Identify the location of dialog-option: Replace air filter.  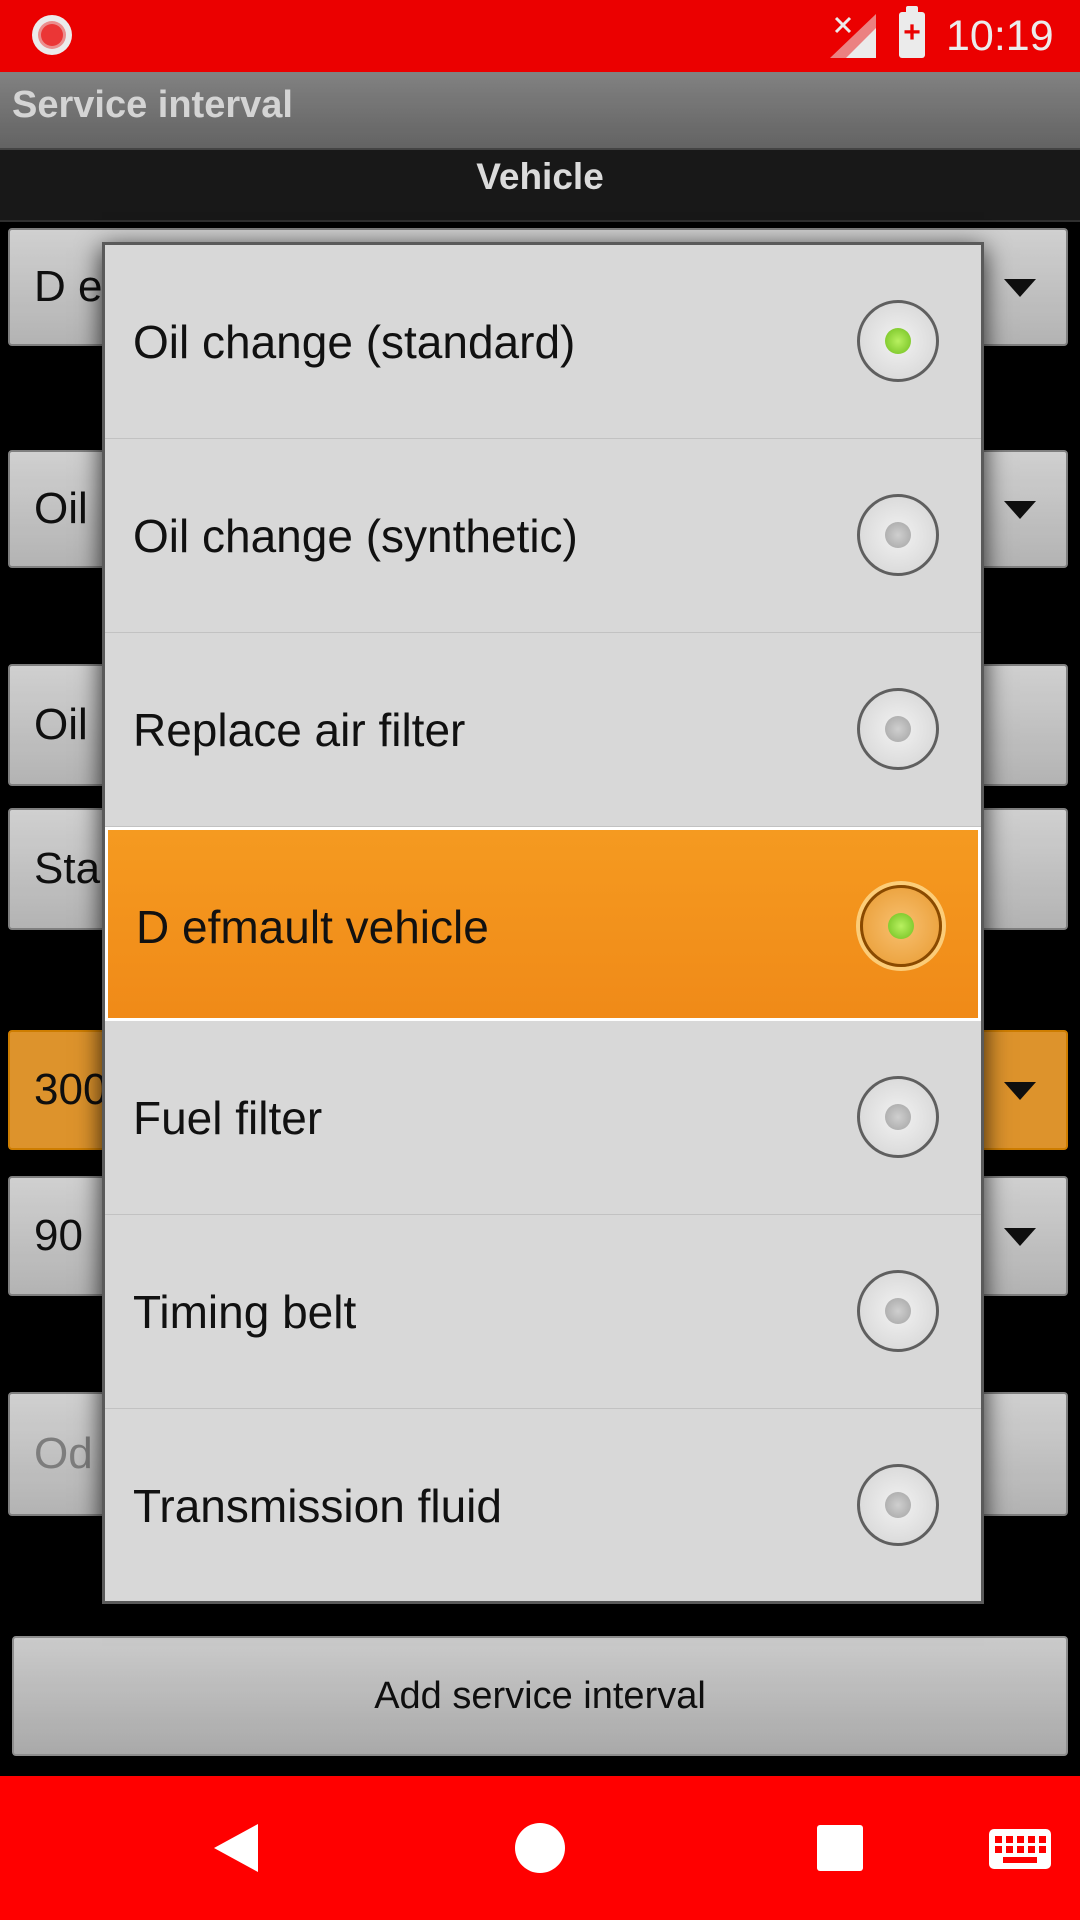
(543, 730).